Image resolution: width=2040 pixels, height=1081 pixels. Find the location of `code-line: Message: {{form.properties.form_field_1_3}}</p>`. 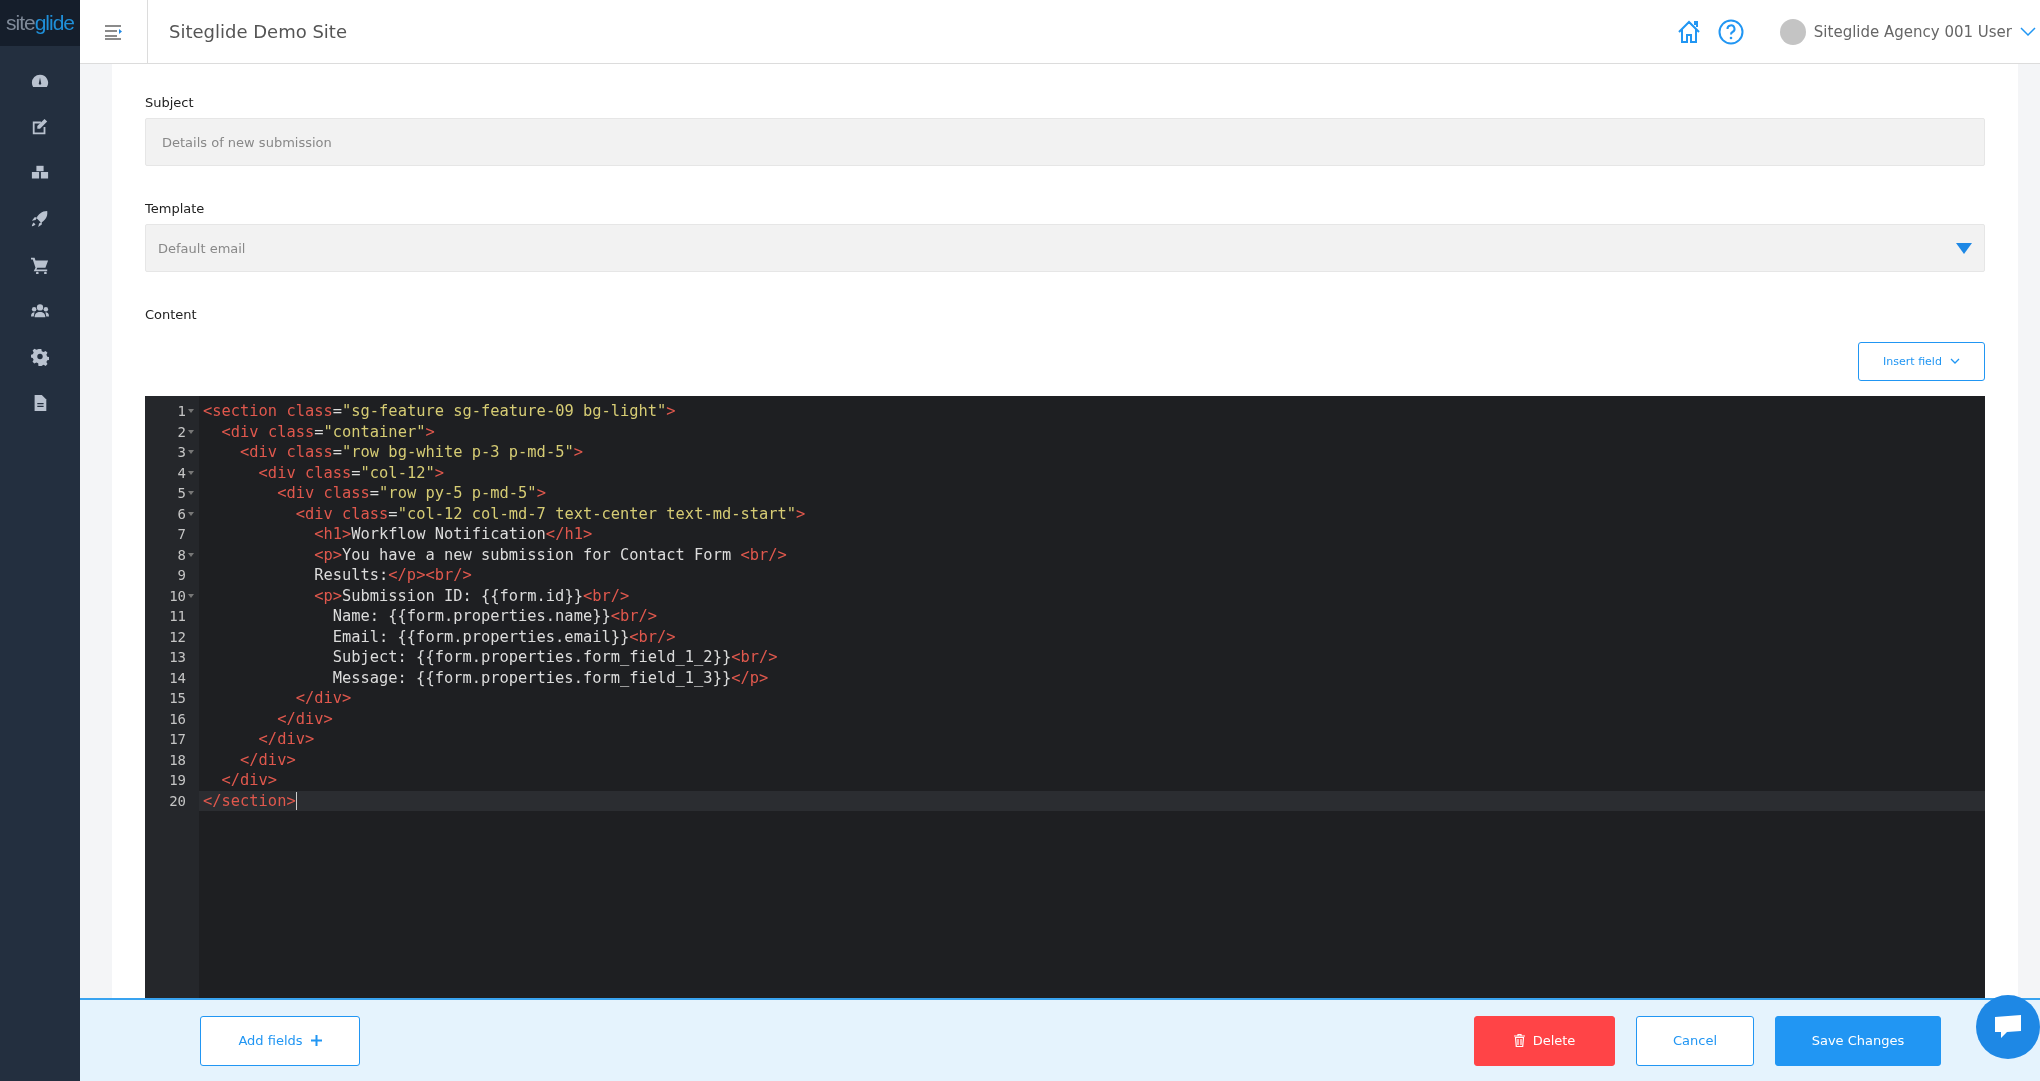

code-line: Message: {{form.properties.form_field_1_3}}</p> is located at coordinates (550, 677).